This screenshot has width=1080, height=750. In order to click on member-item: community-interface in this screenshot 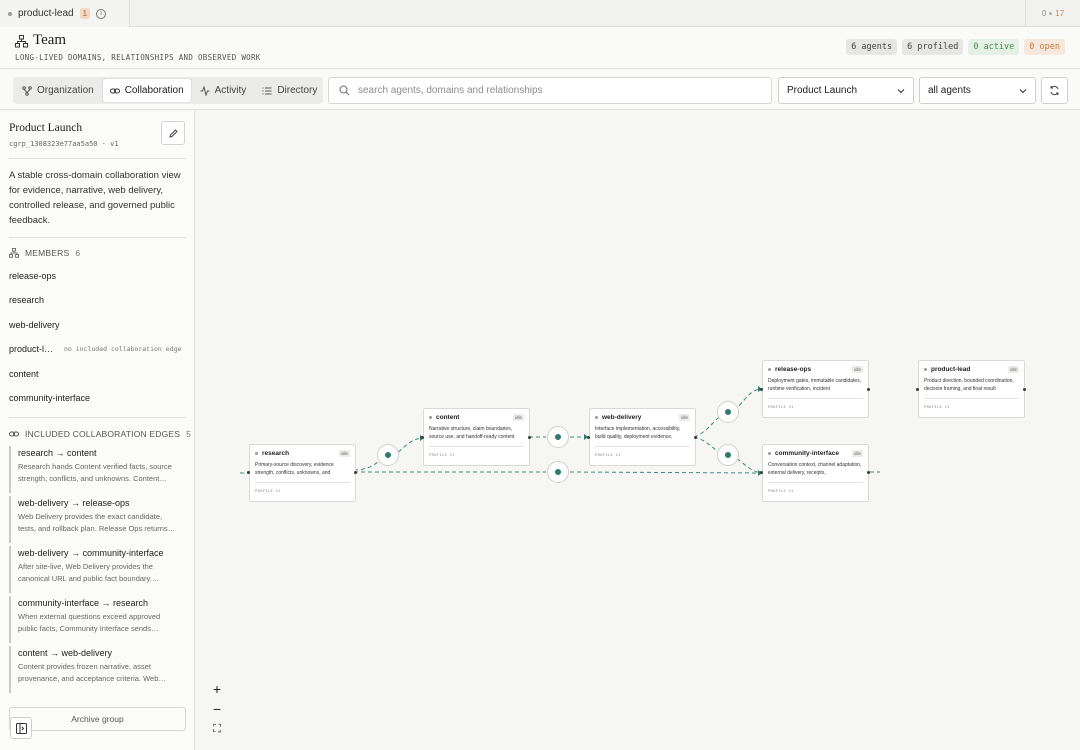, I will do `click(49, 398)`.